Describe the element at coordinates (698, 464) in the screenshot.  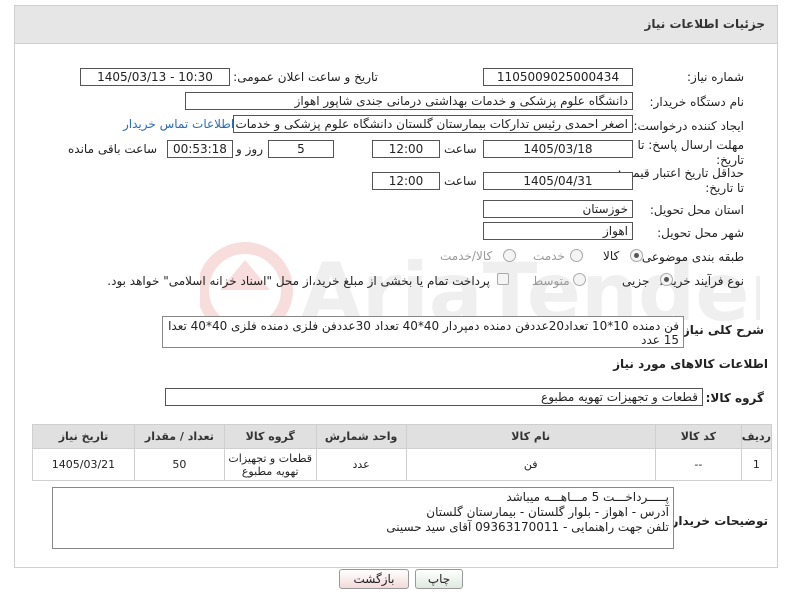
I see `cell-code: --` at that location.